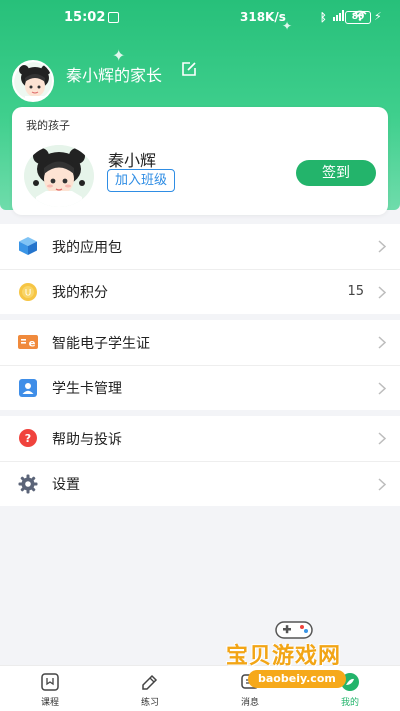  I want to click on menu-group-apps: 我的应用包 U 我的积分 15, so click(200, 269).